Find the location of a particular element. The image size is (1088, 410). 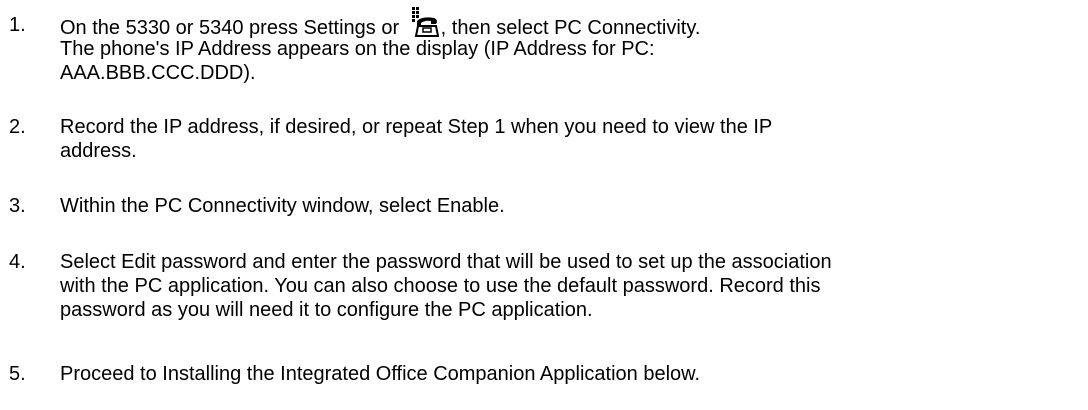

step-number: 3. is located at coordinates (17, 206).